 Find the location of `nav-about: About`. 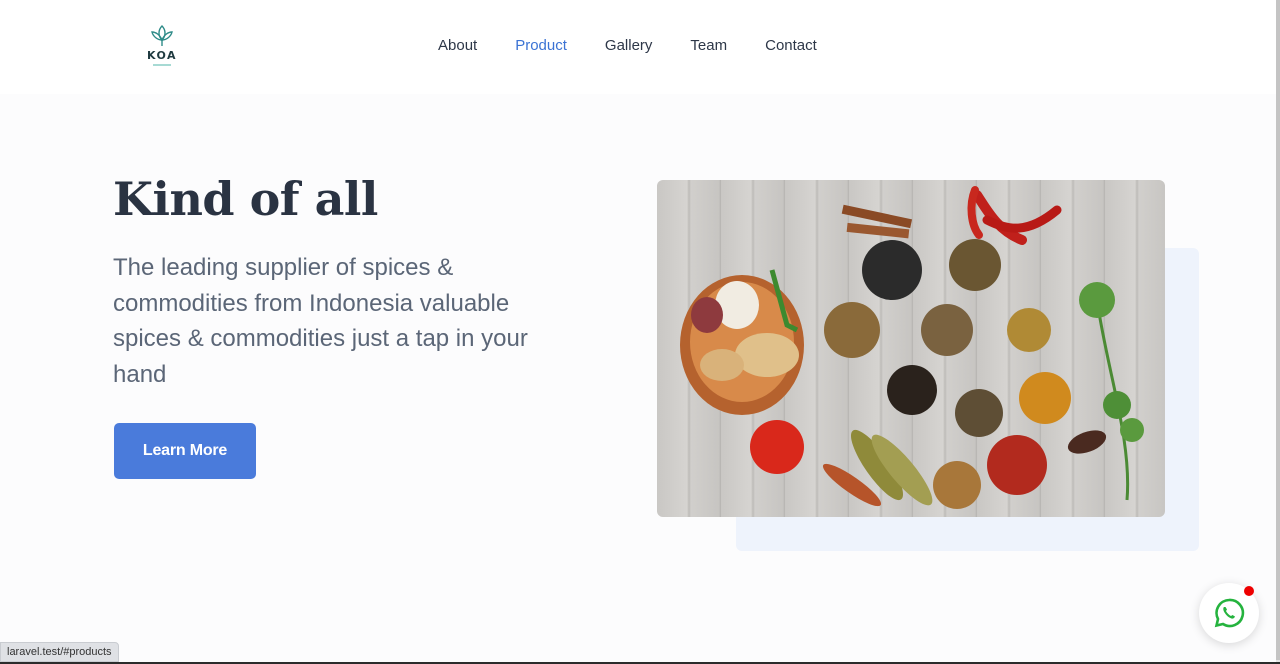

nav-about: About is located at coordinates (457, 46).